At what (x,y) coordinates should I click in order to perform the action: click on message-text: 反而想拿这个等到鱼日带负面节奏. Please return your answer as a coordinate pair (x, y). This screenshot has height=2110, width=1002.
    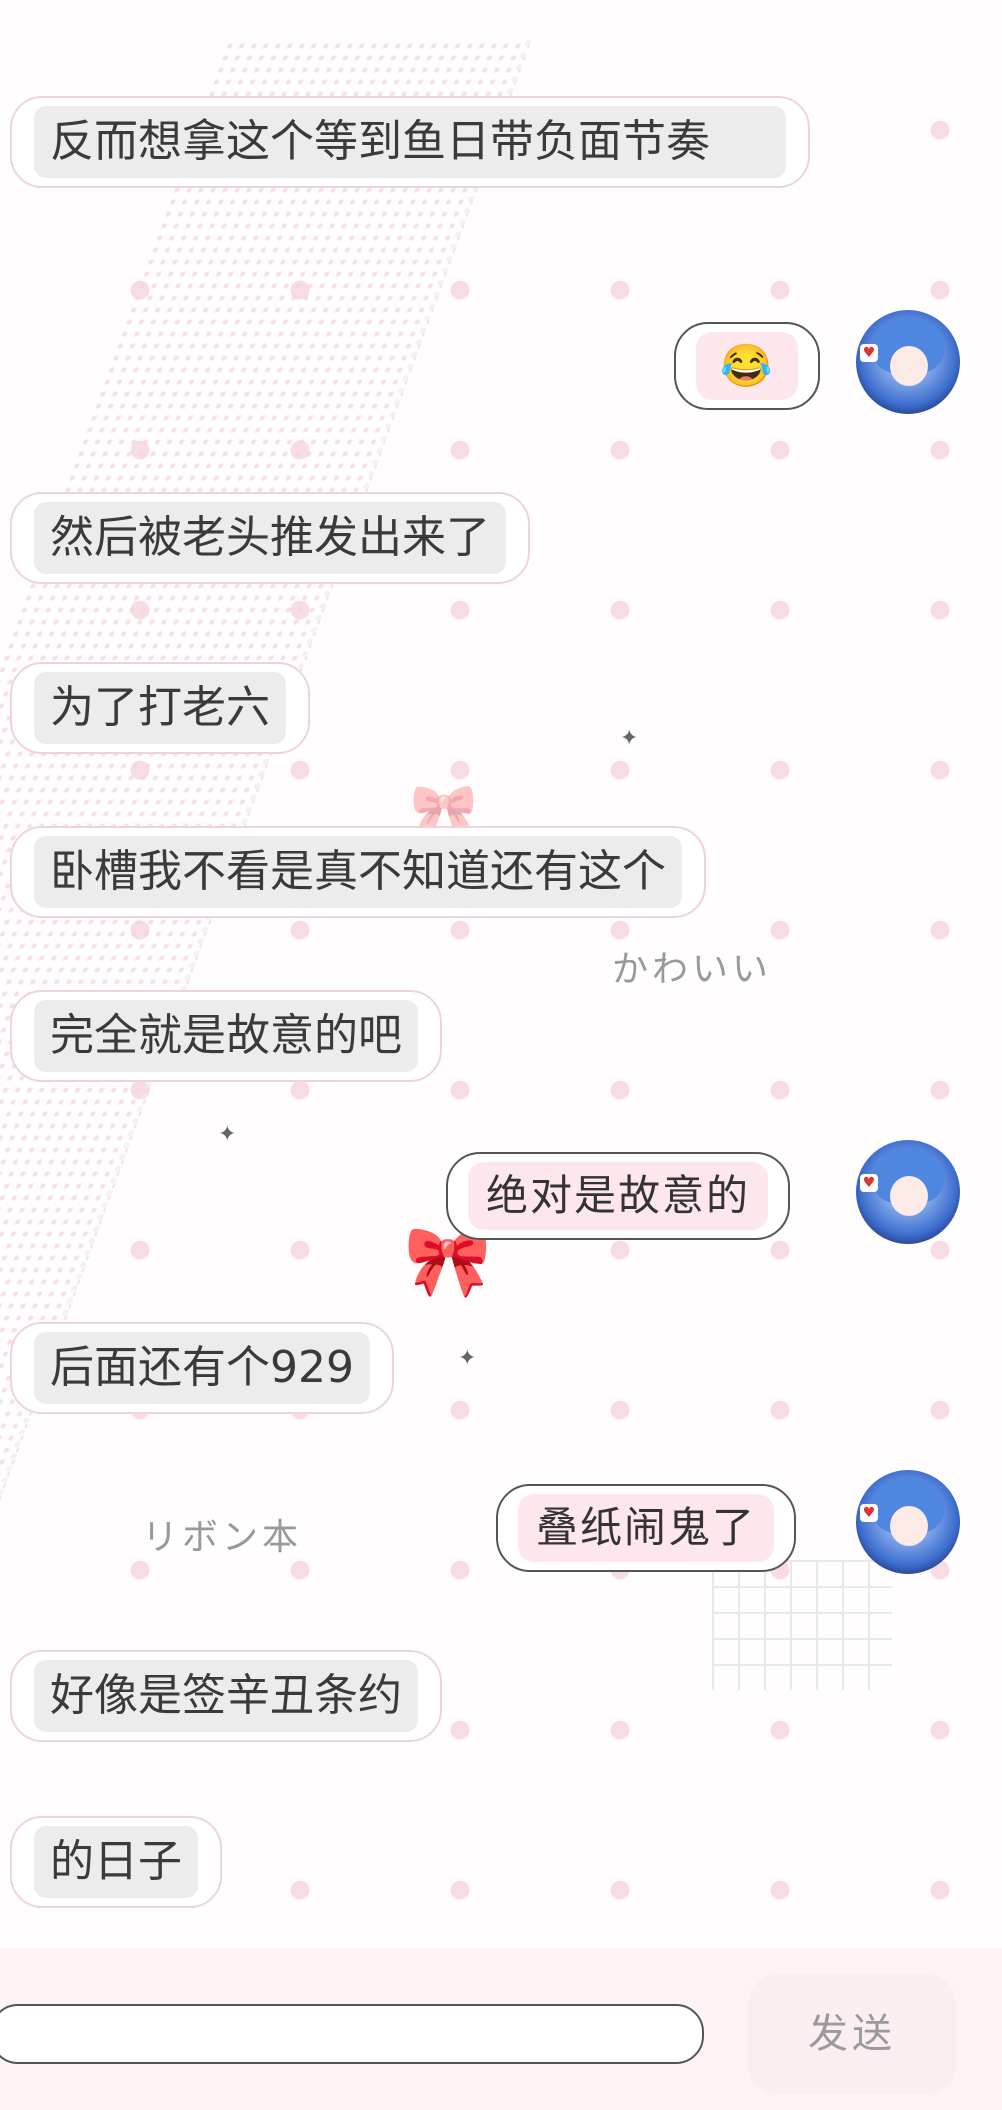
    Looking at the image, I should click on (410, 142).